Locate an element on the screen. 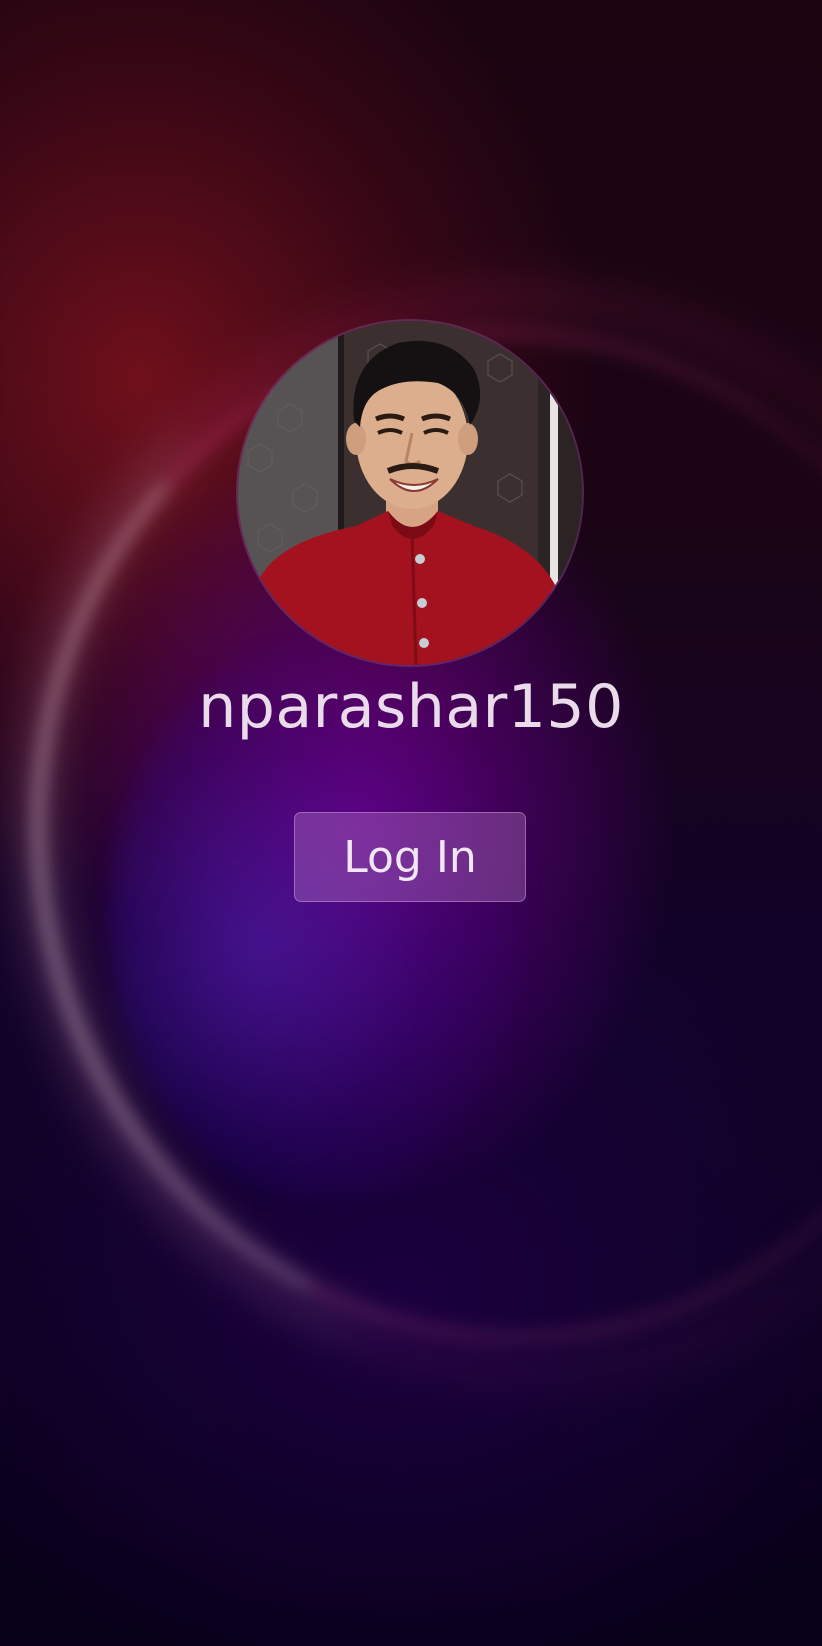 The height and width of the screenshot is (1646, 822). log-in-button-label: Log In is located at coordinates (410, 857).